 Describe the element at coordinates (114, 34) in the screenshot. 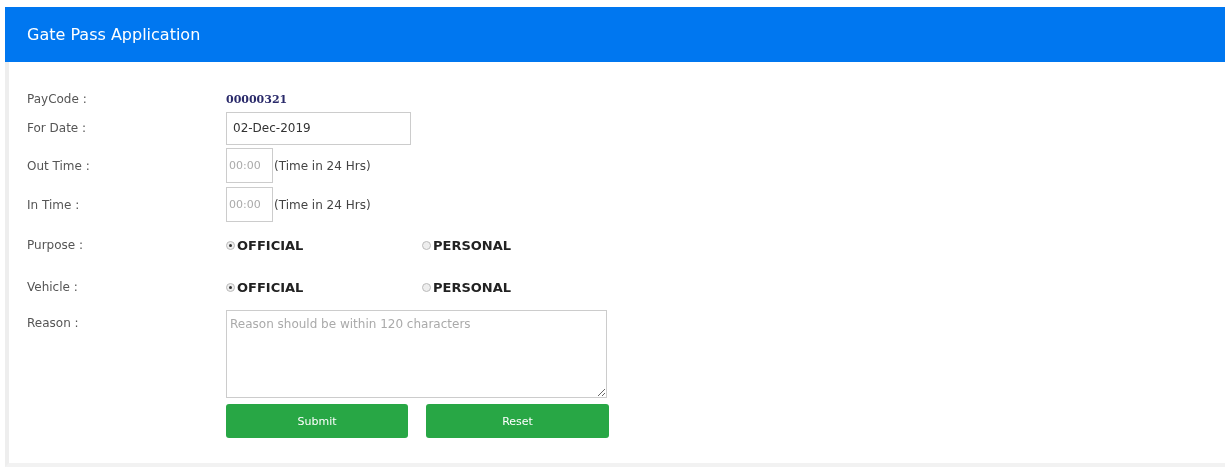

I see `page-title: Gate Pass Application` at that location.